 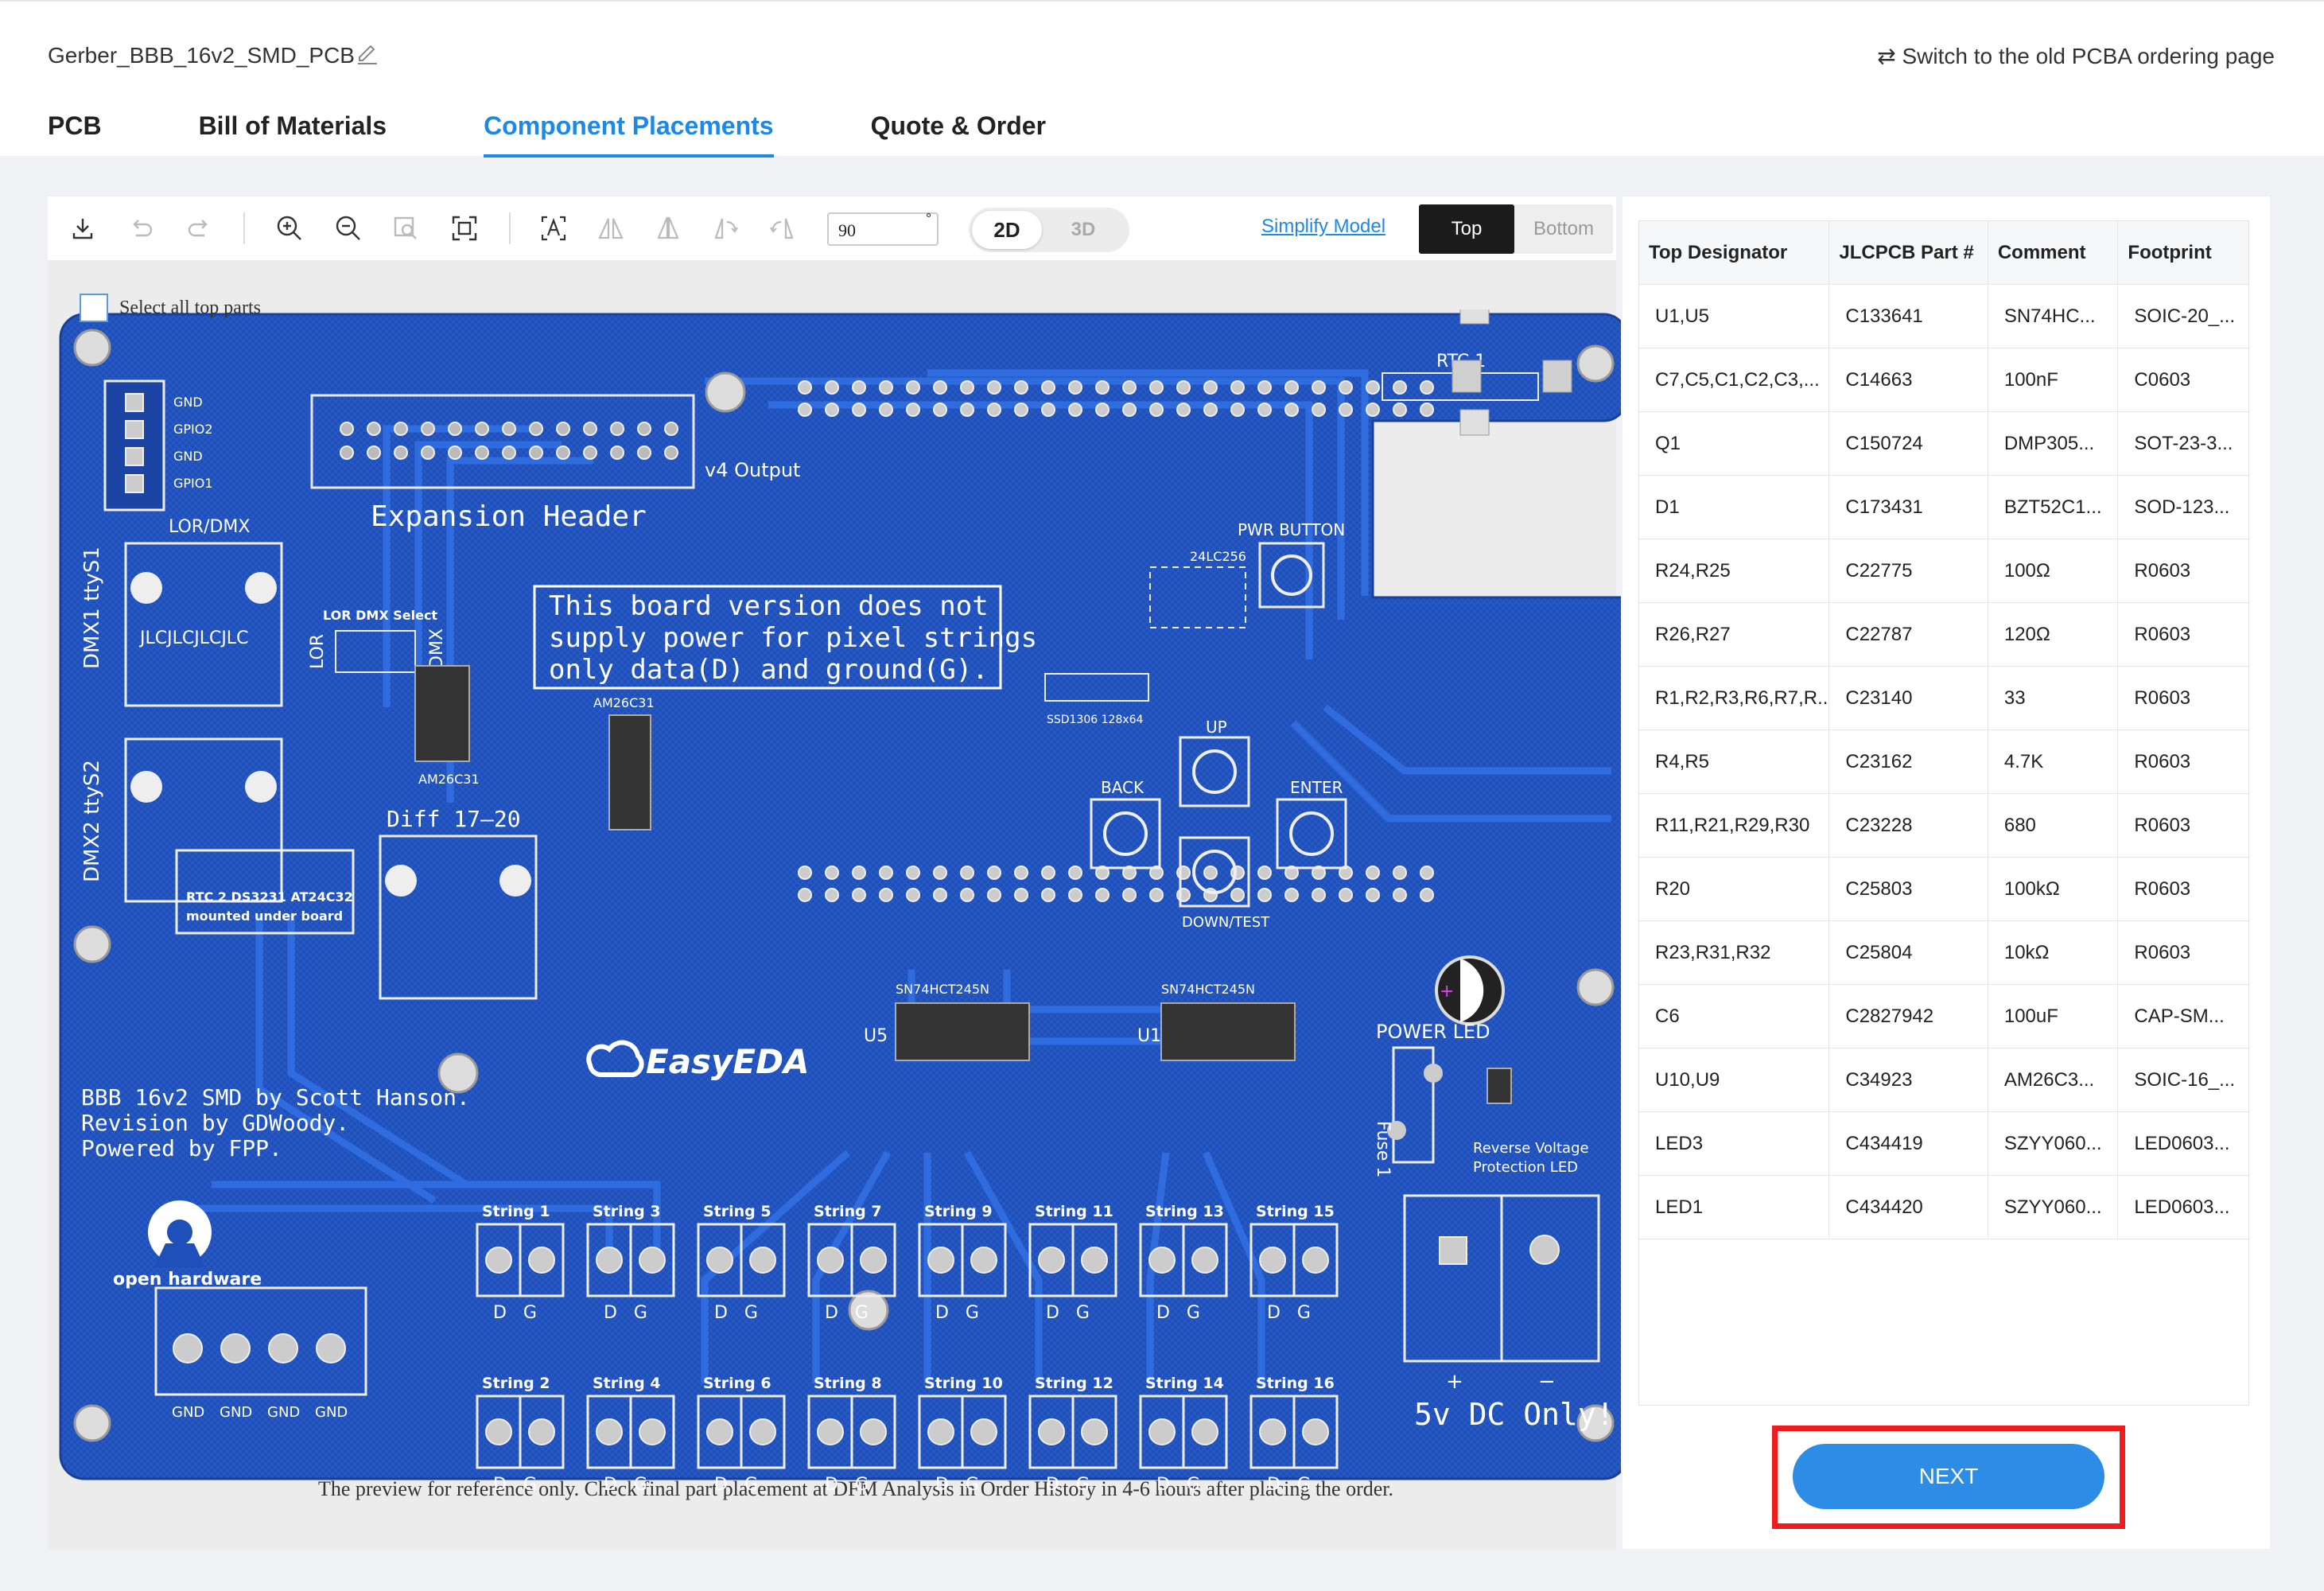 What do you see at coordinates (82, 228) in the screenshot?
I see `download-icon` at bounding box center [82, 228].